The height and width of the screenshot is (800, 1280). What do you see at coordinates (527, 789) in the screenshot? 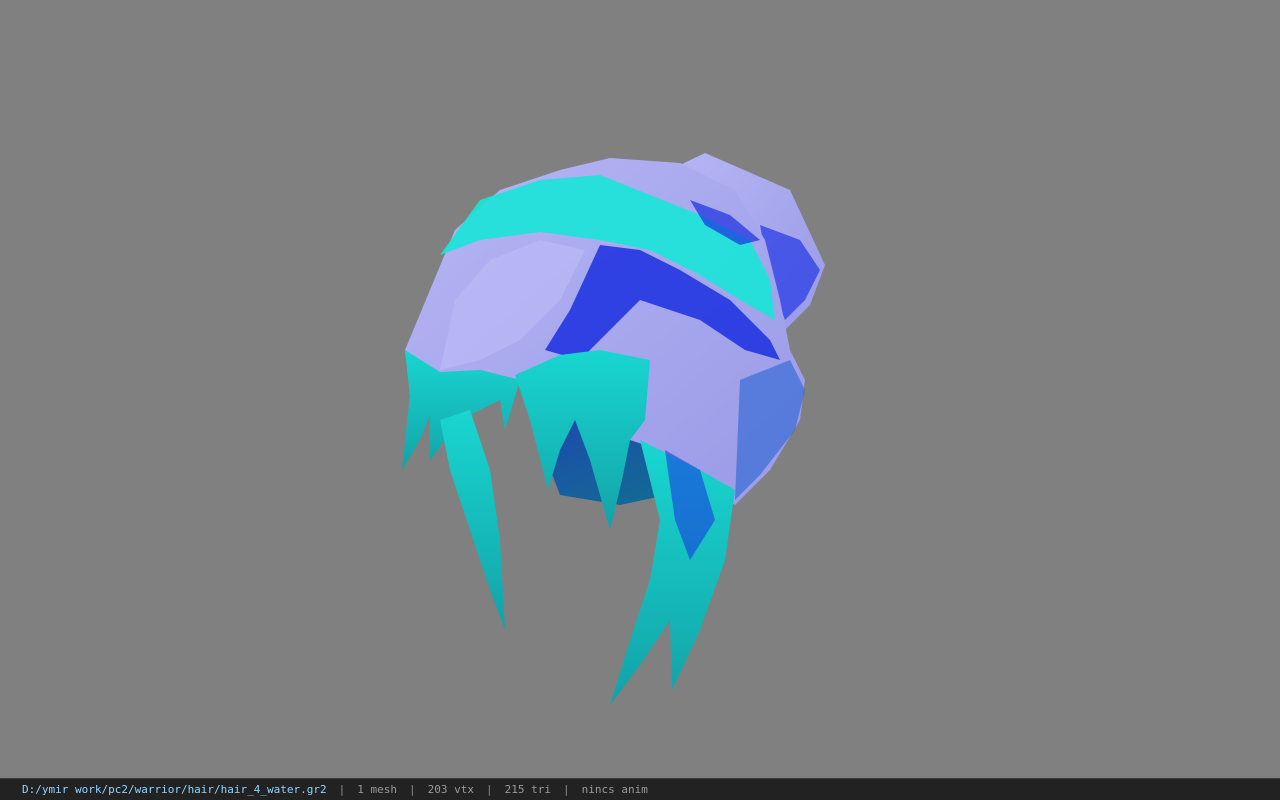
I see `triangle-count: 215 tri` at bounding box center [527, 789].